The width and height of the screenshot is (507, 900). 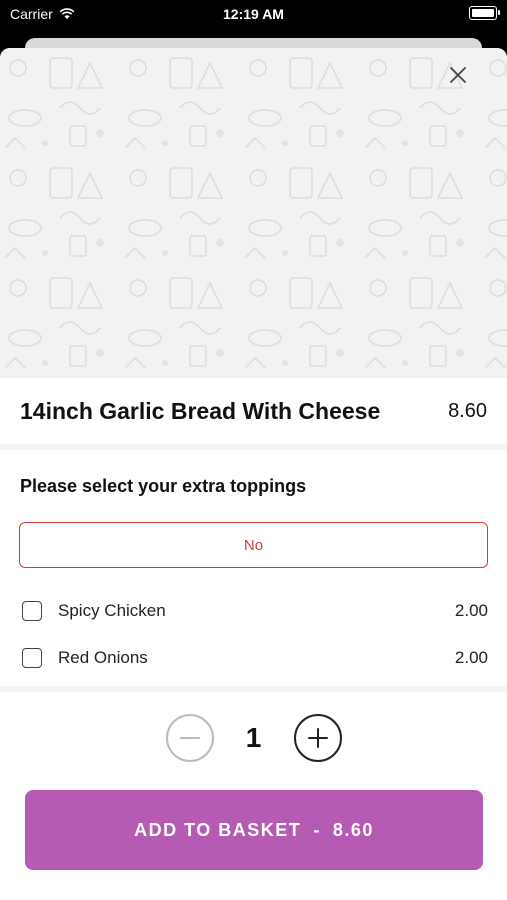 I want to click on item-title-row: 14inch Garlic Bread With Cheese 8.60, so click(x=253, y=414).